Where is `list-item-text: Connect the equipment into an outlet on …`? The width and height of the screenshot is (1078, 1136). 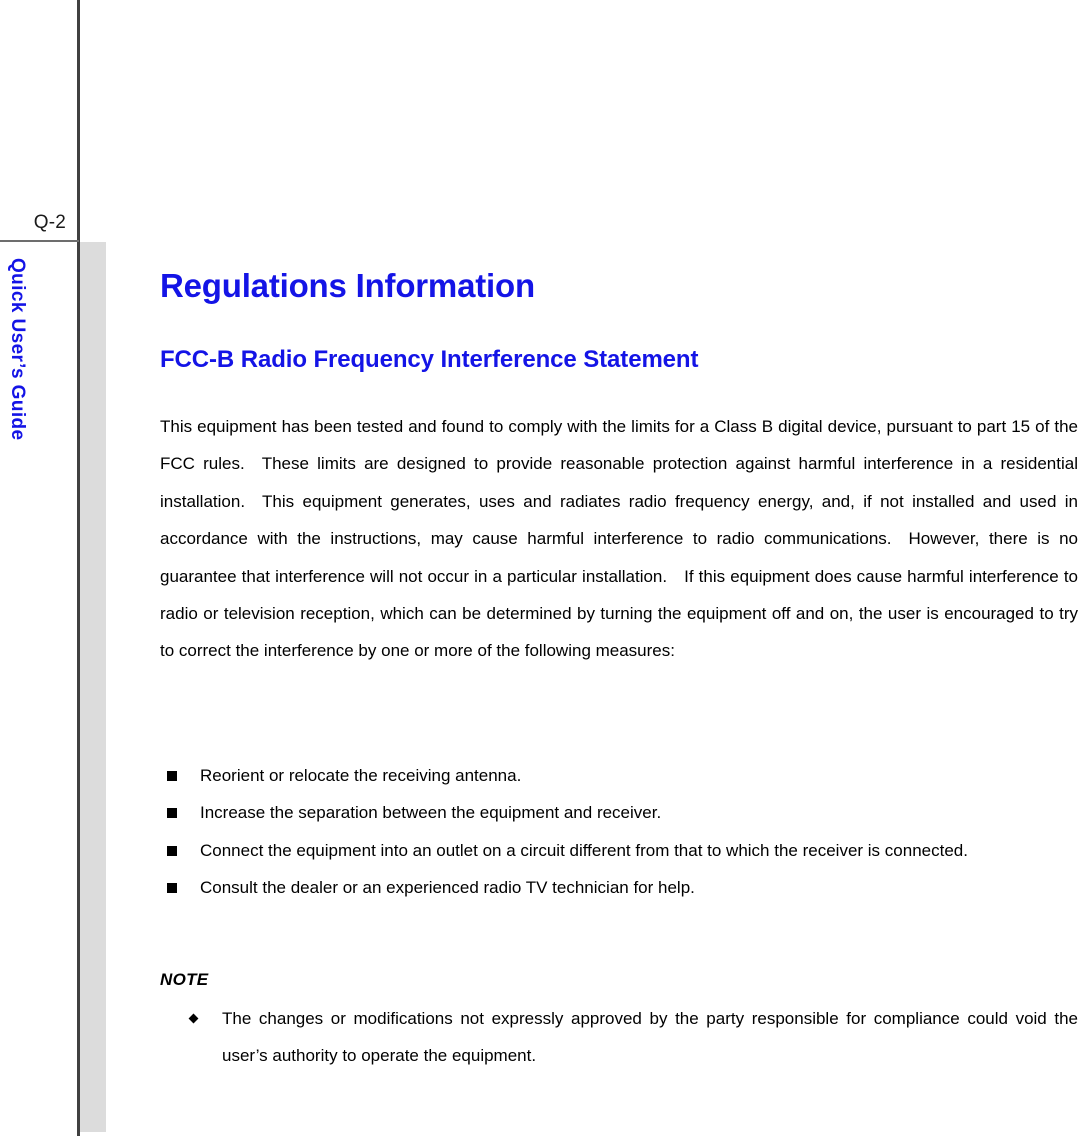
list-item-text: Connect the equipment into an outlet on … is located at coordinates (584, 850).